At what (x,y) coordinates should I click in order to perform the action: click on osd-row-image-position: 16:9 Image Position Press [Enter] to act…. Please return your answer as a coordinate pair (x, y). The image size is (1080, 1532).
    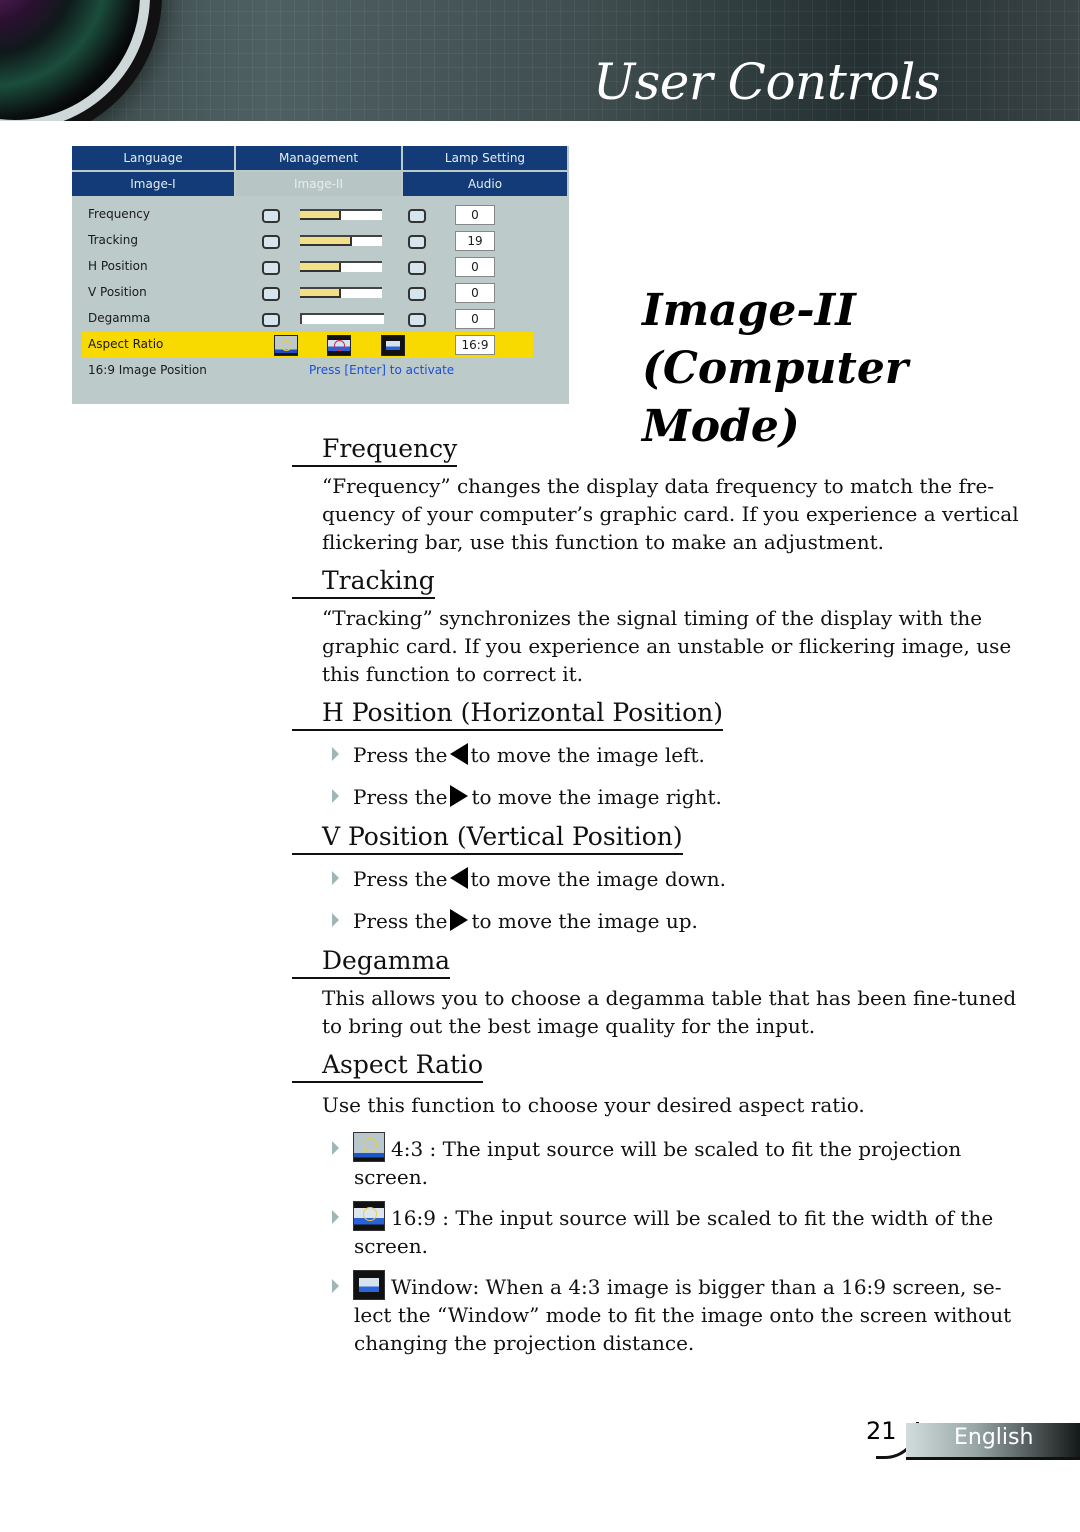
    Looking at the image, I should click on (320, 371).